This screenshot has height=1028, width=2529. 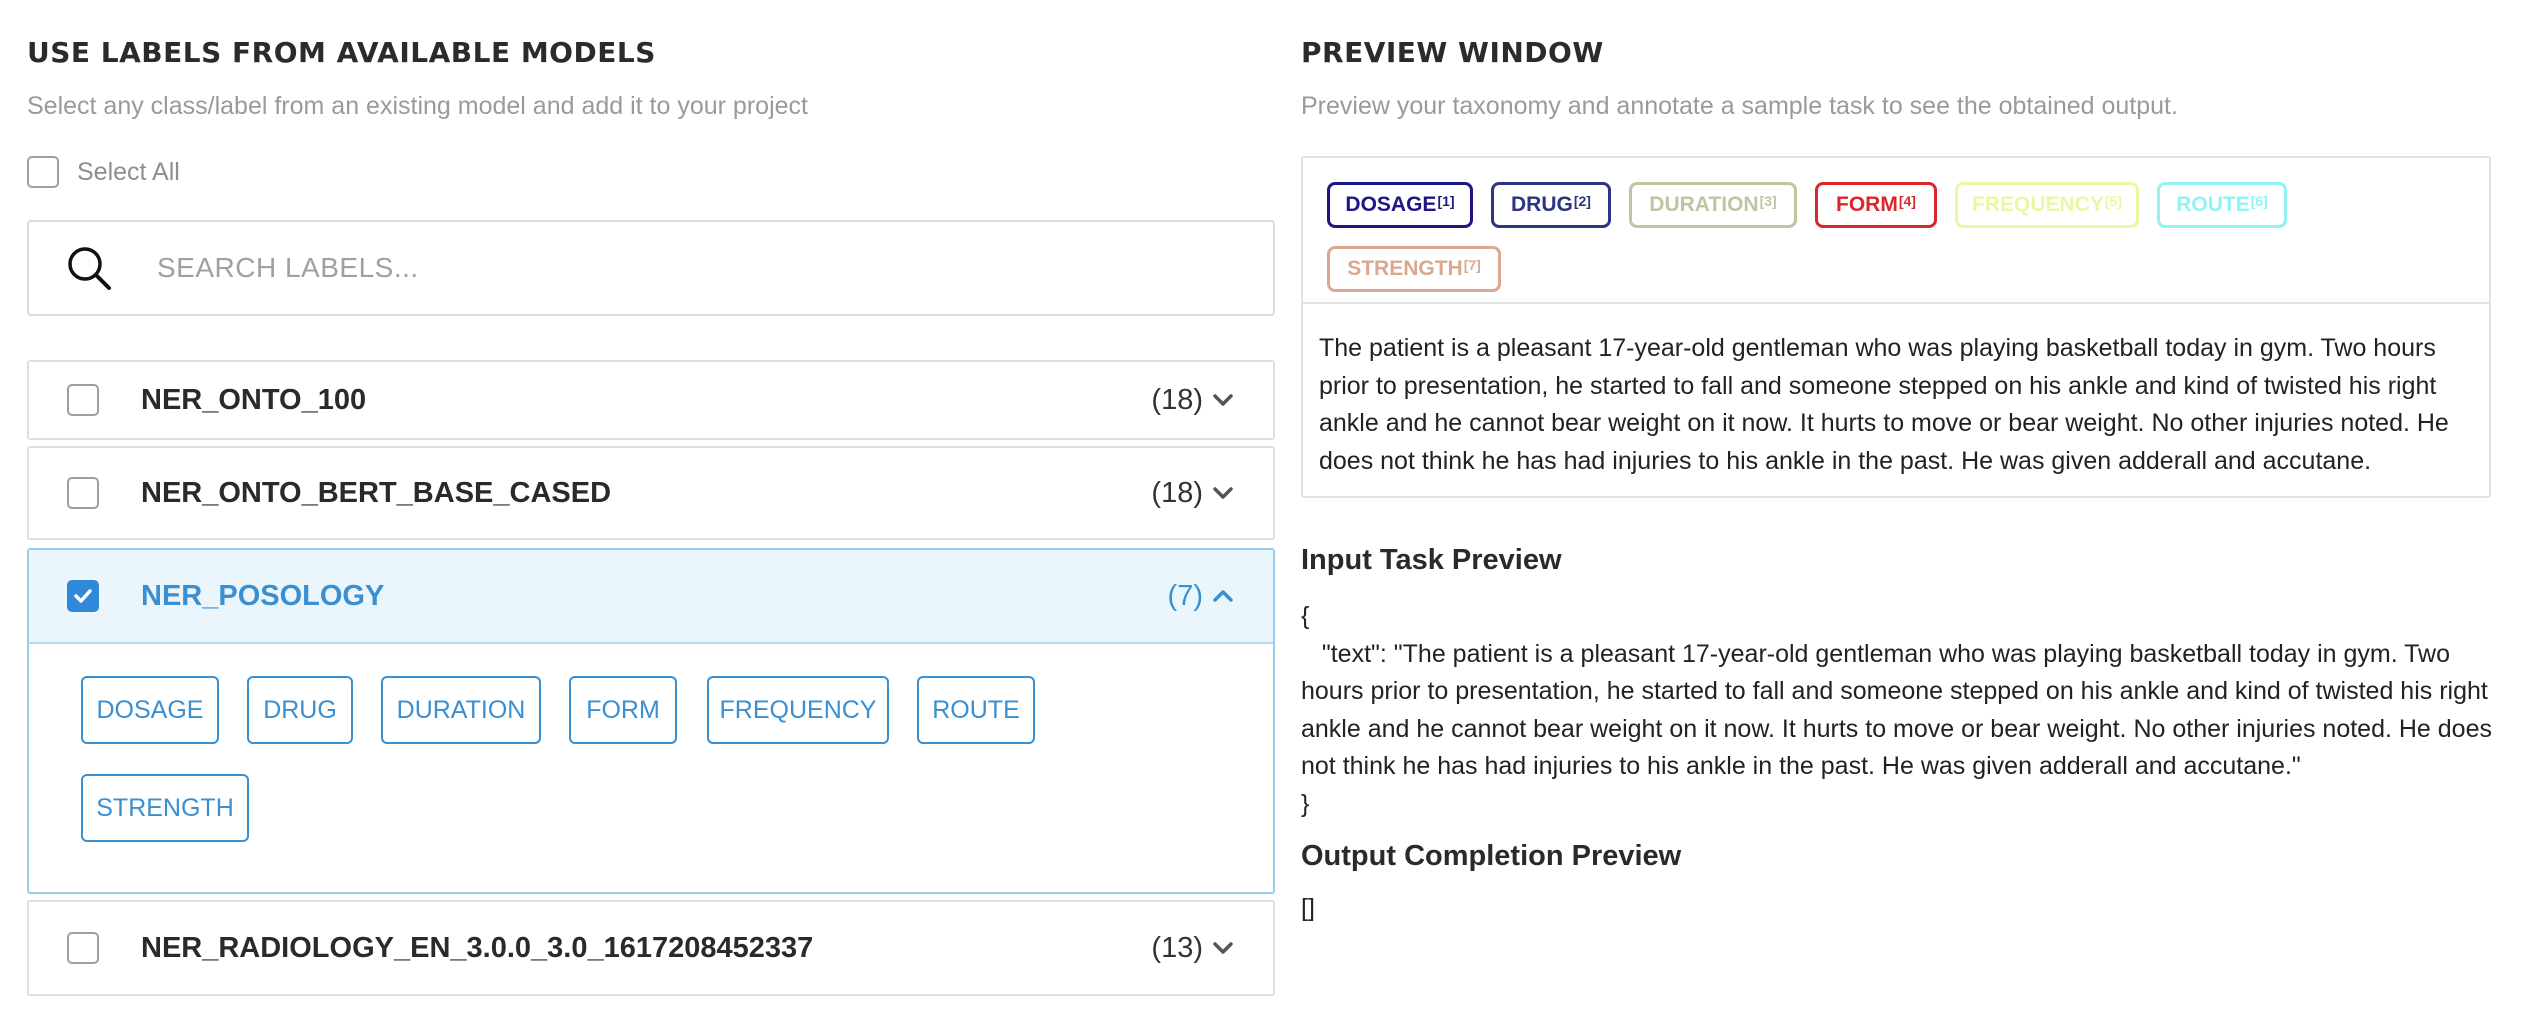 I want to click on tag-dosage: DOSAGE [1], so click(x=1400, y=205).